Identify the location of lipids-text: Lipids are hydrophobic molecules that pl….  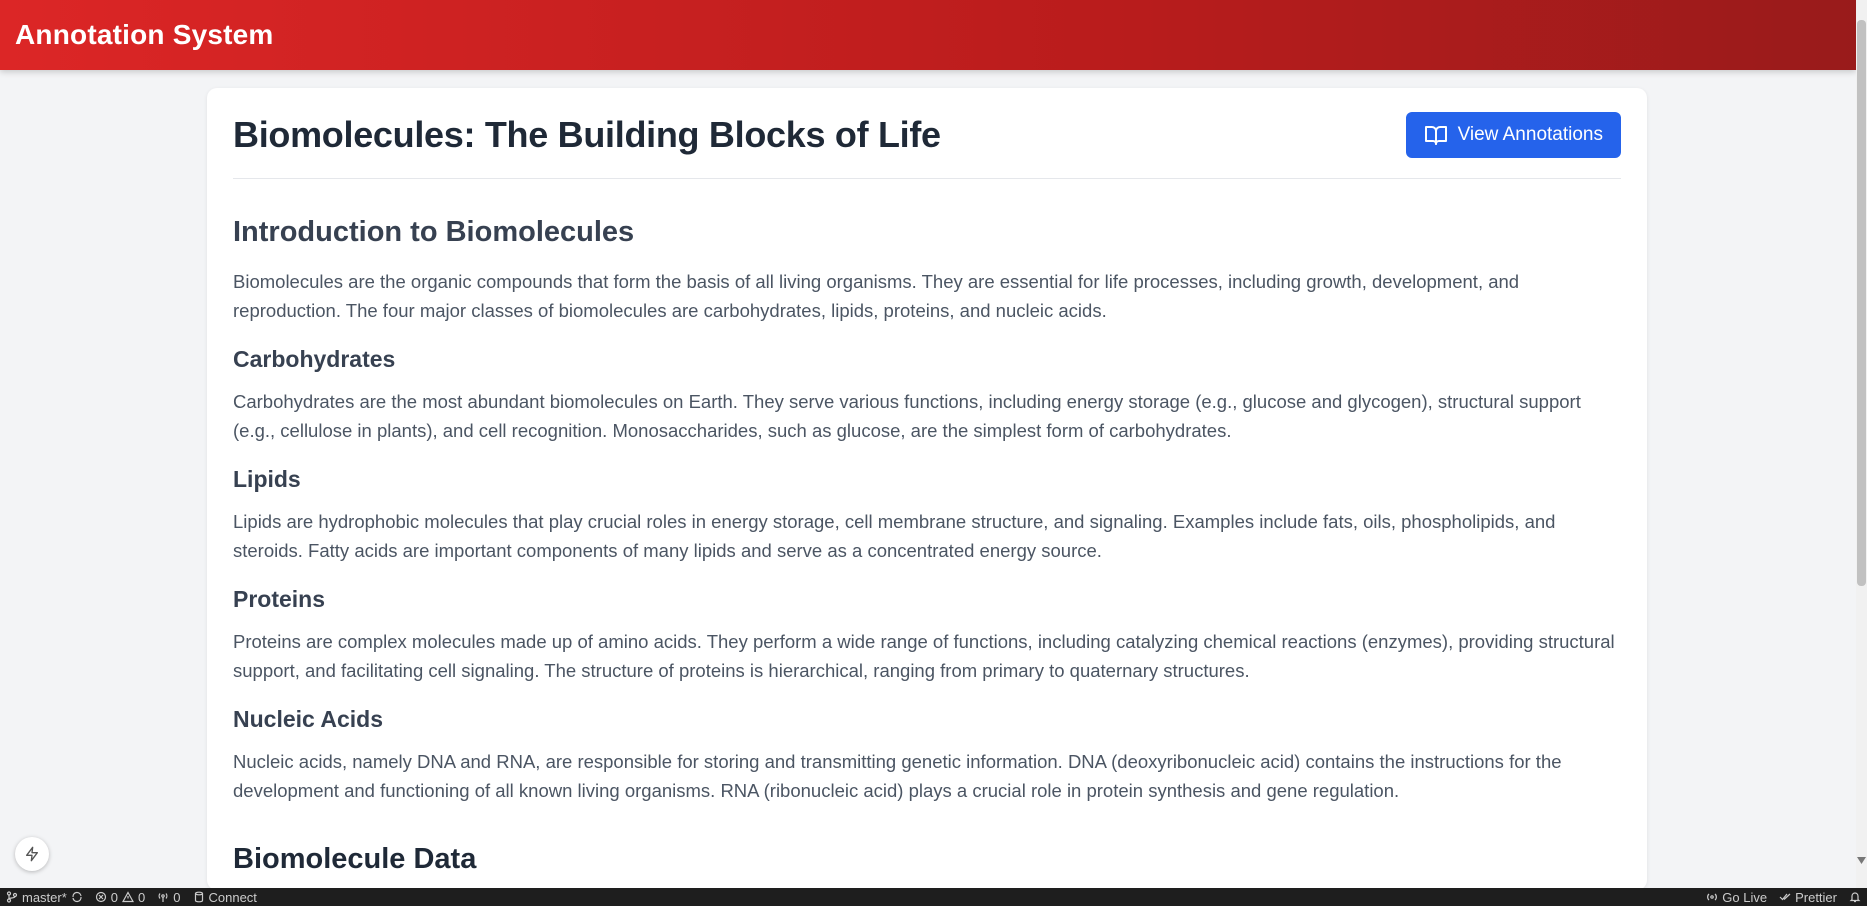
(927, 536).